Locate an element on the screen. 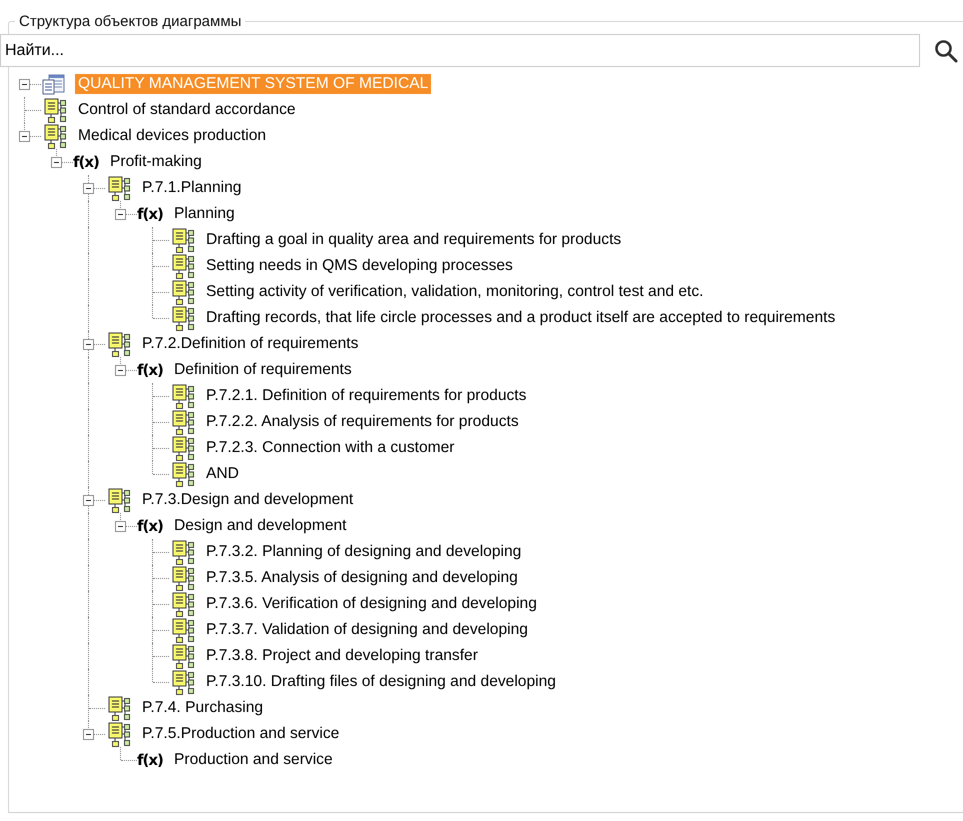 The height and width of the screenshot is (821, 963). tree-item-label: Setting needs in QMS developing processes is located at coordinates (359, 266).